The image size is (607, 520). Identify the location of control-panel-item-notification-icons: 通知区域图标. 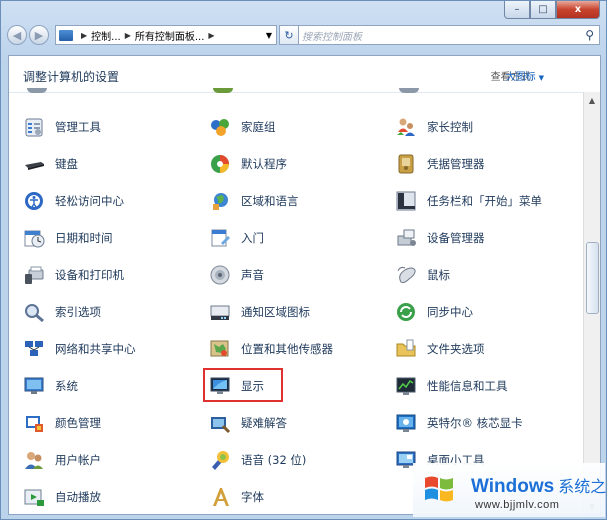
(259, 312).